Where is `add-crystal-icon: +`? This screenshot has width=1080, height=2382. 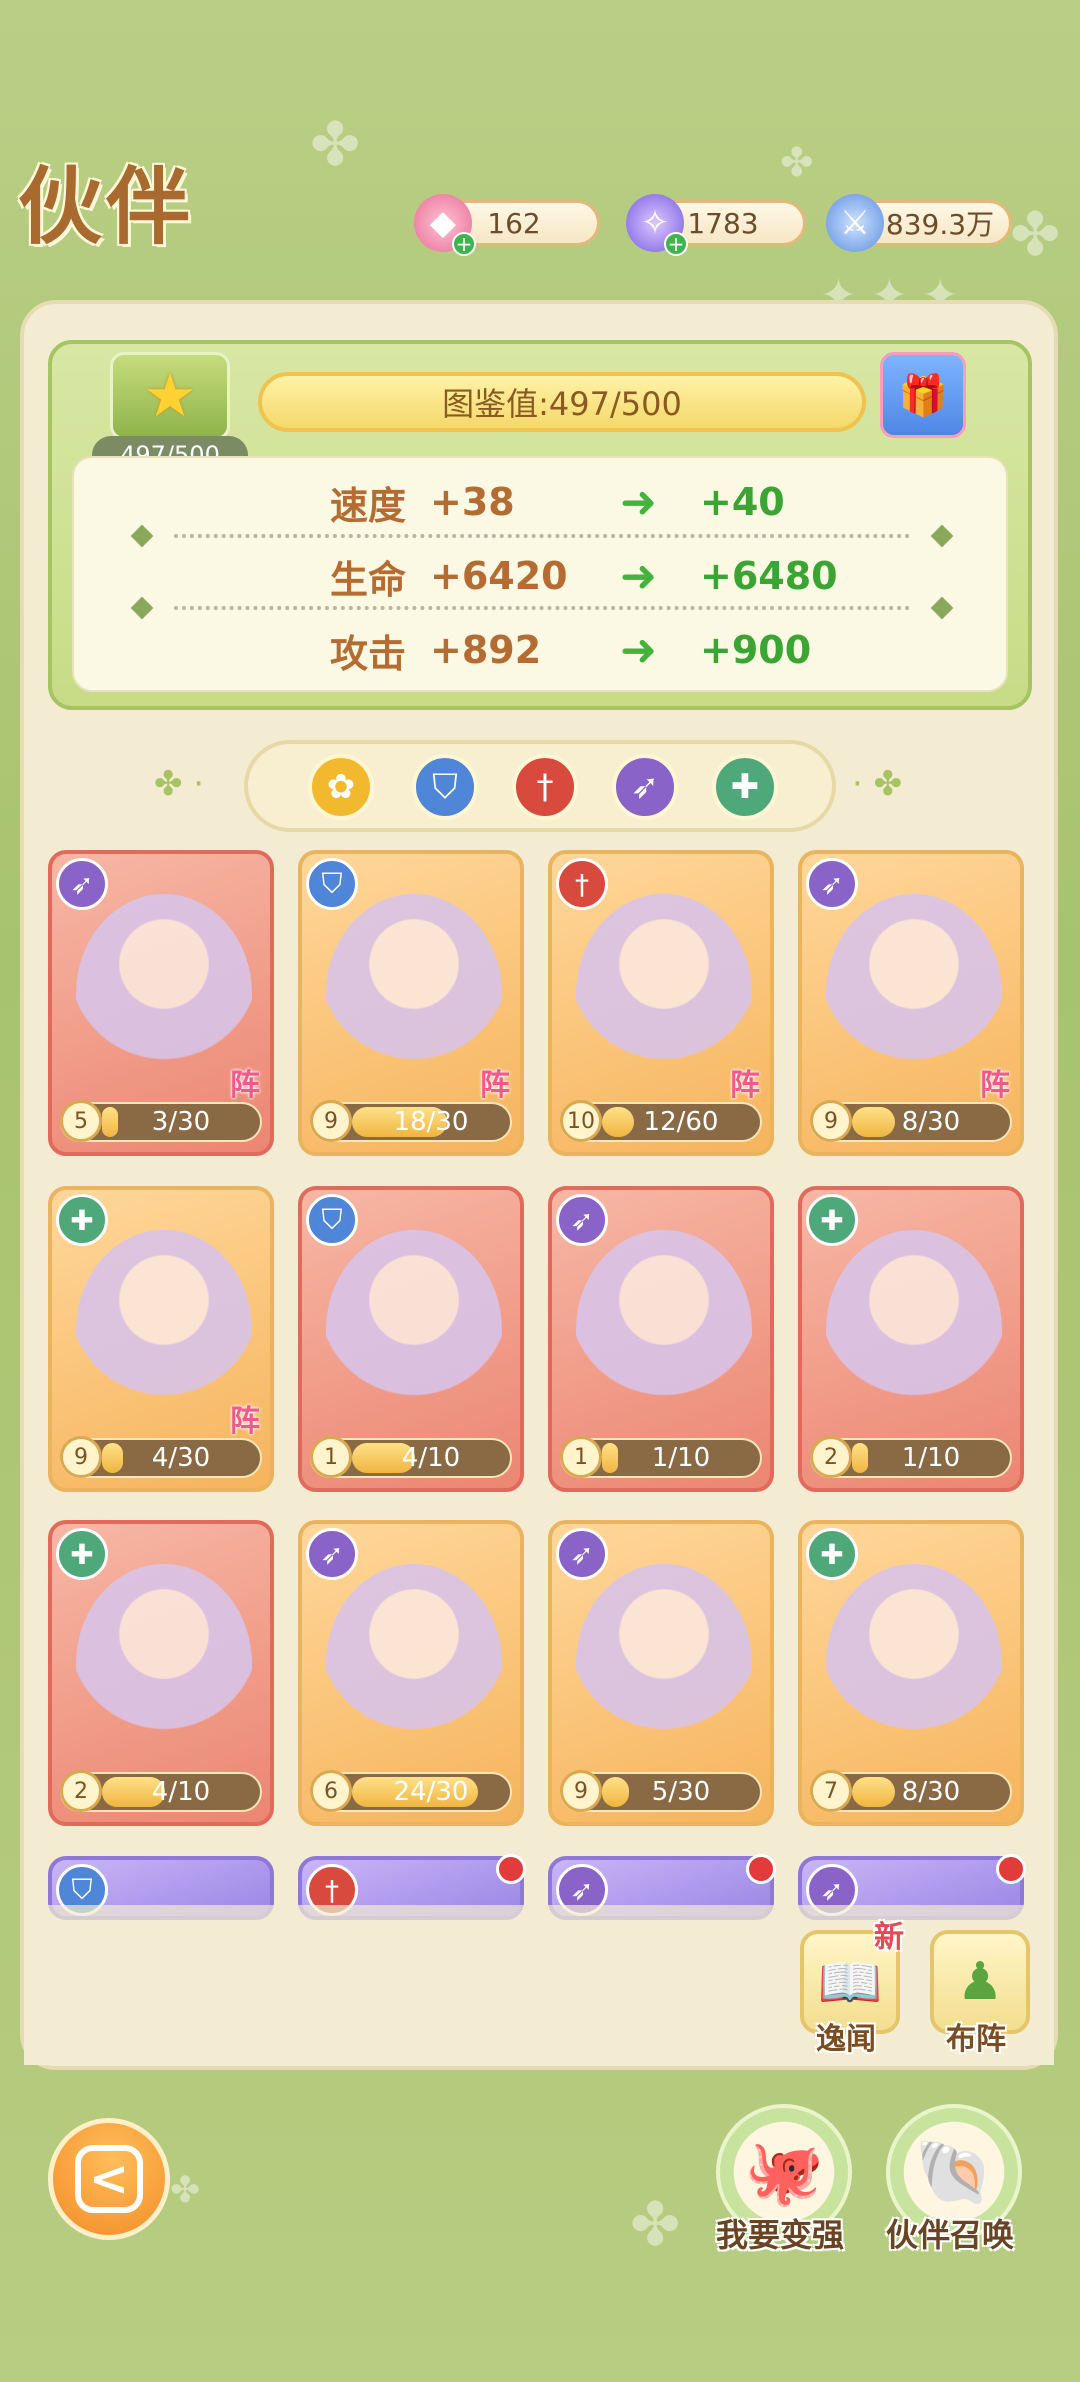
add-crystal-icon: + is located at coordinates (676, 244).